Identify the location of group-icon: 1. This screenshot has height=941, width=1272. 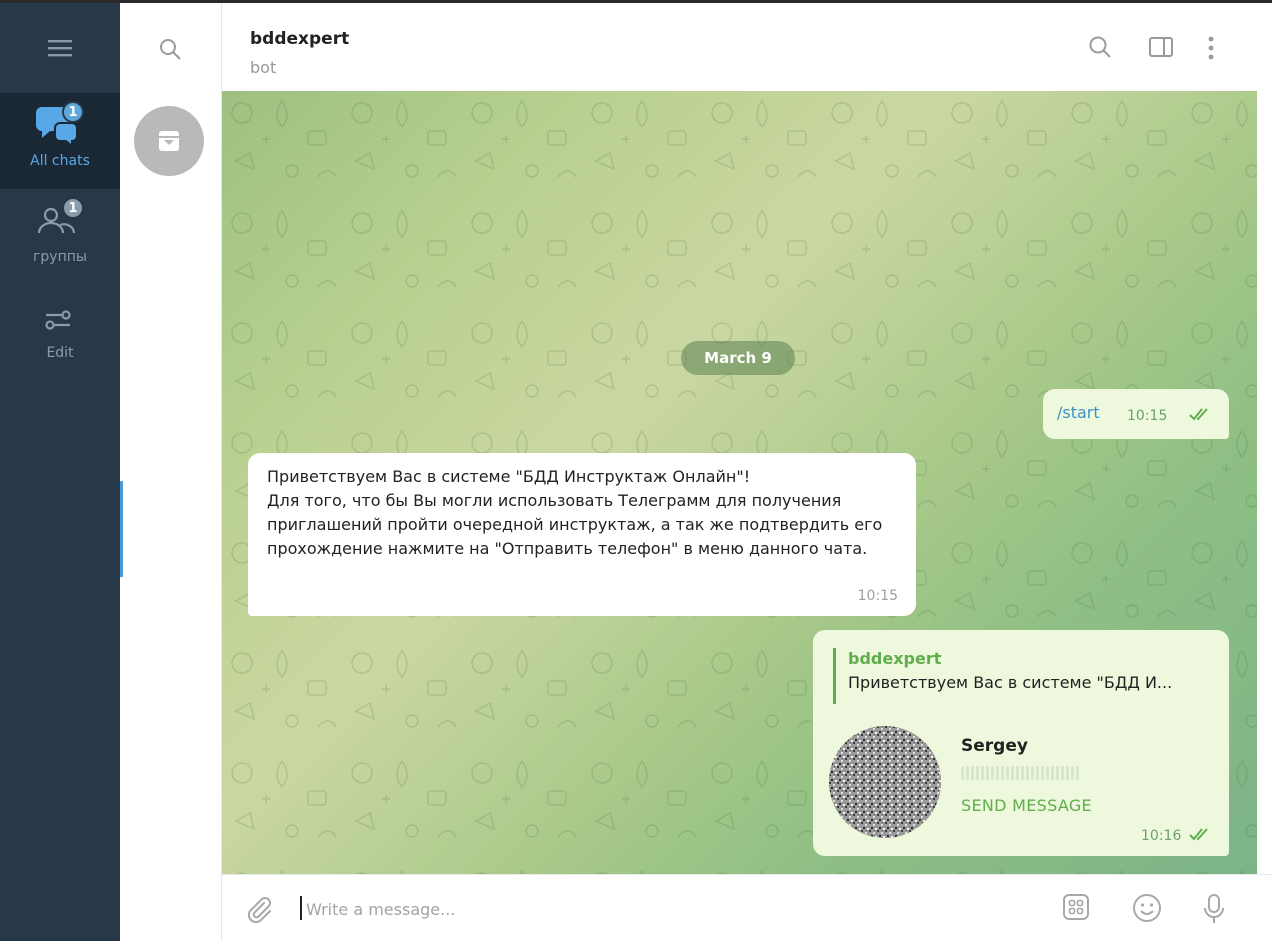
(60, 220).